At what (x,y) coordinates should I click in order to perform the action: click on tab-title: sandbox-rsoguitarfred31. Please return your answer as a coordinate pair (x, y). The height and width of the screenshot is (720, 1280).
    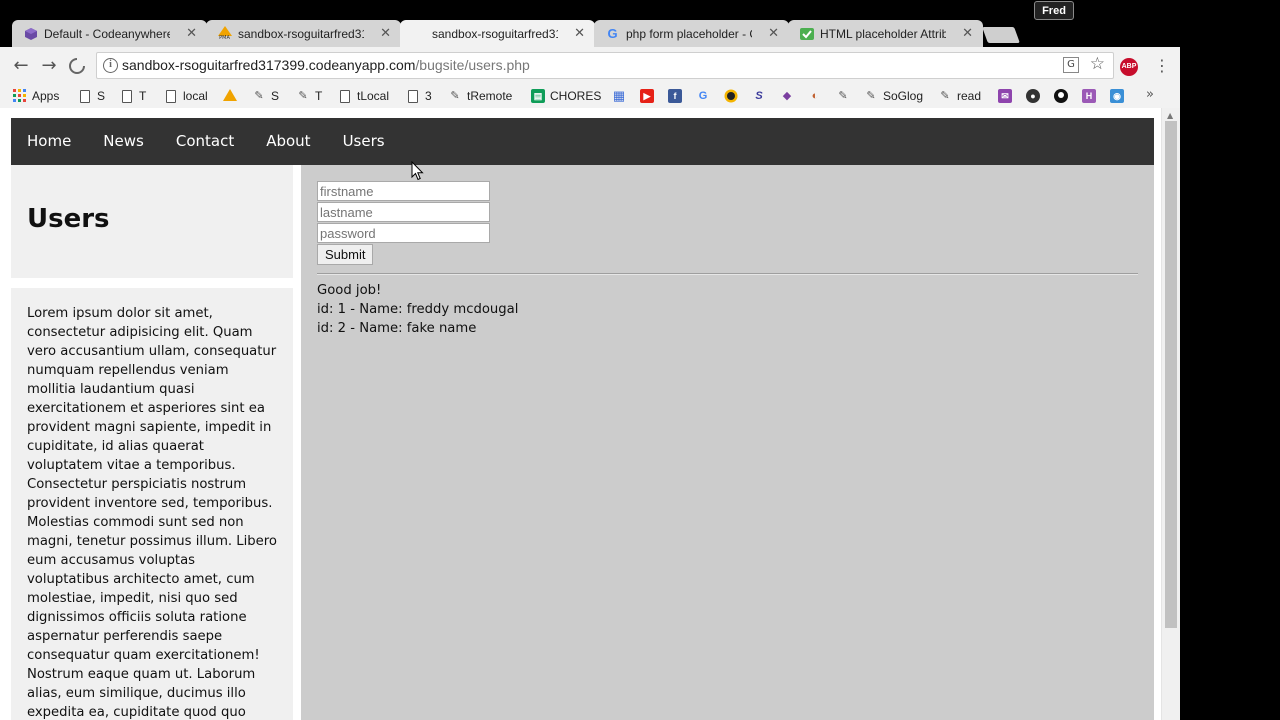
    Looking at the image, I should click on (495, 33).